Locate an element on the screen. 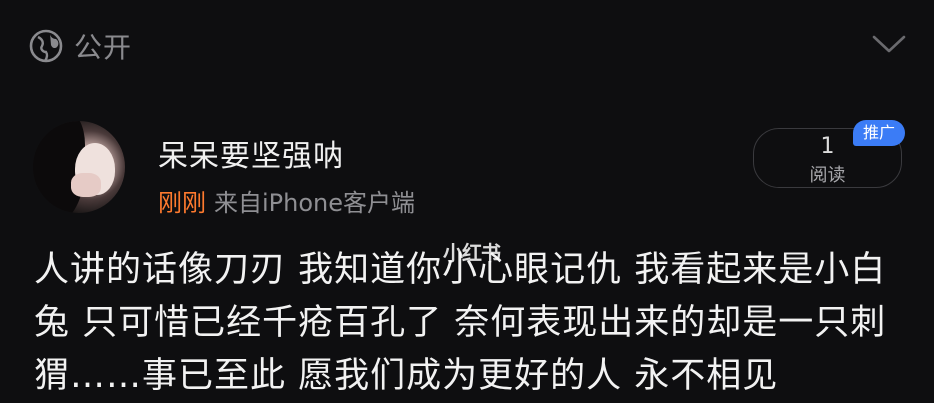 The image size is (934, 403). post-body-line: 猬……事已至此 愿我们成为更好的人 永不相见 is located at coordinates (406, 376).